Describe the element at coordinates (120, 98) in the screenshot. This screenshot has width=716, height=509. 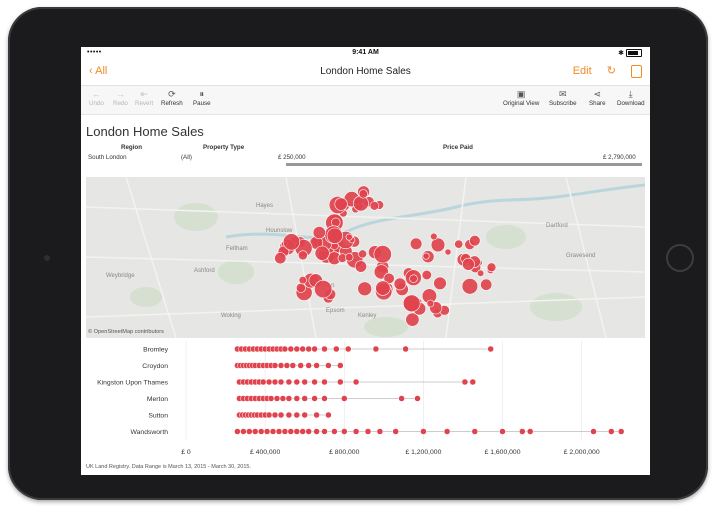
I see `redo-button: → Redo` at that location.